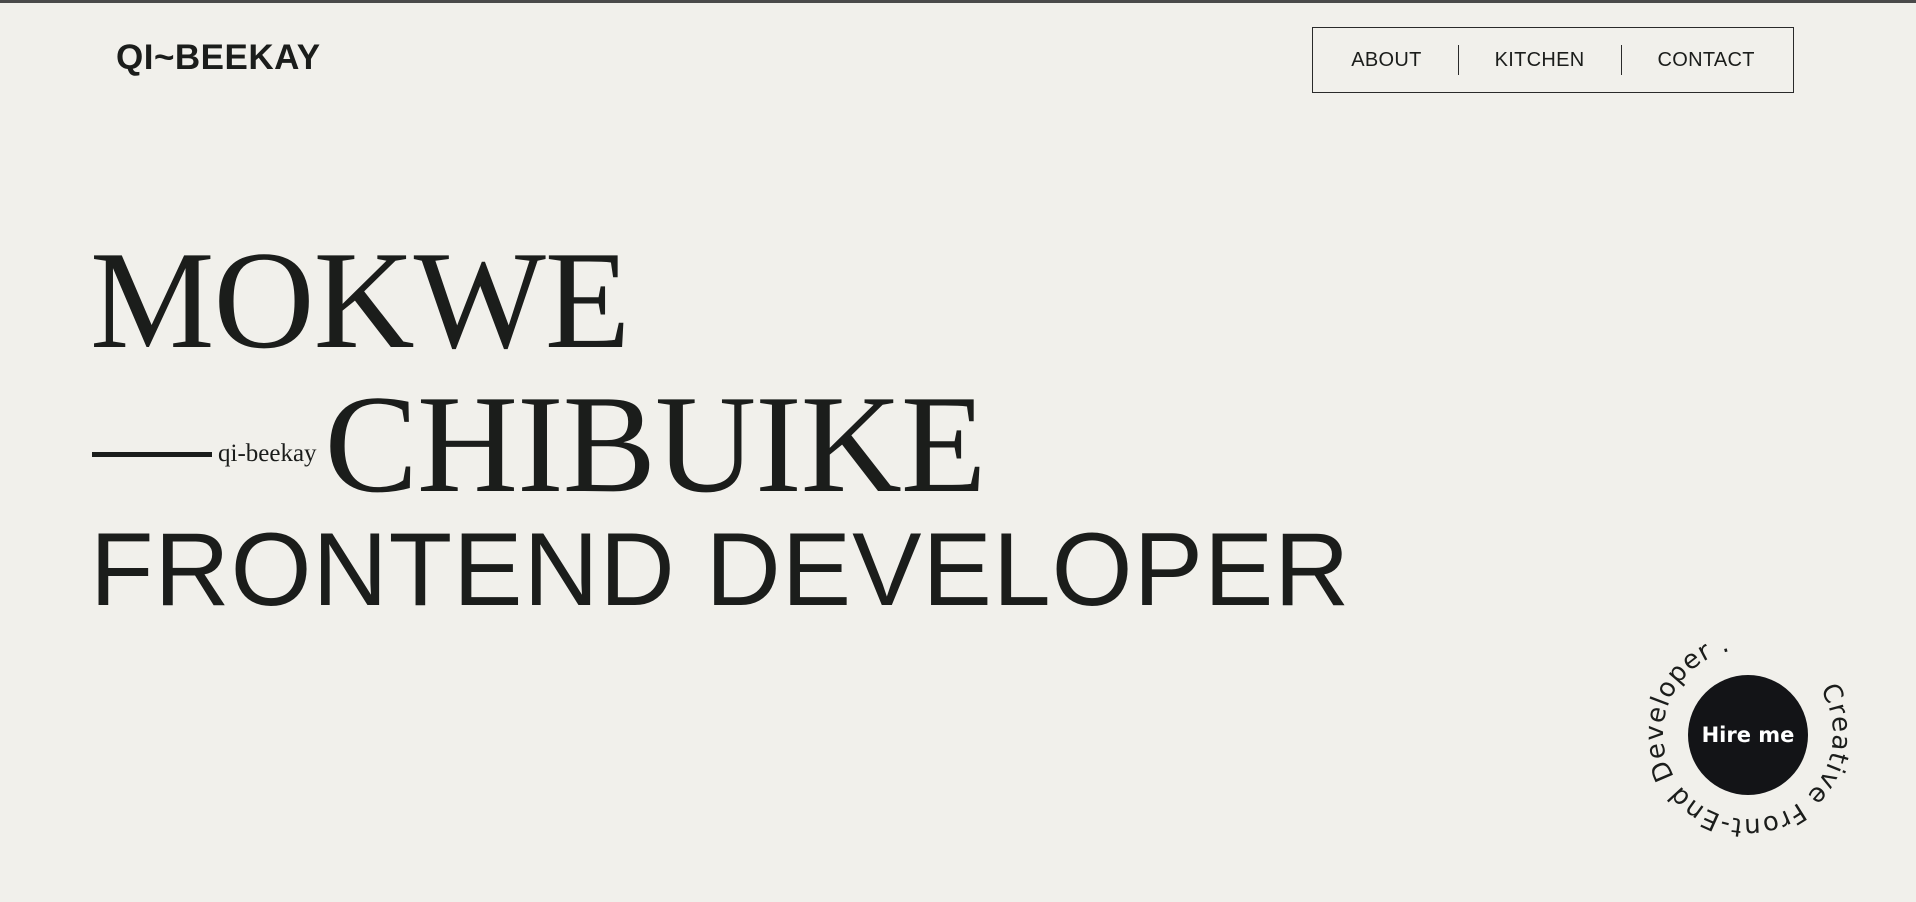 Image resolution: width=1916 pixels, height=902 pixels. What do you see at coordinates (1386, 60) in the screenshot?
I see `nav-about-link: ABOUT` at bounding box center [1386, 60].